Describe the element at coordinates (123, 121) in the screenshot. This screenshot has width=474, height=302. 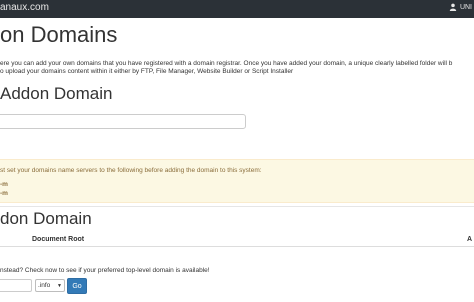
I see `domain-input` at that location.